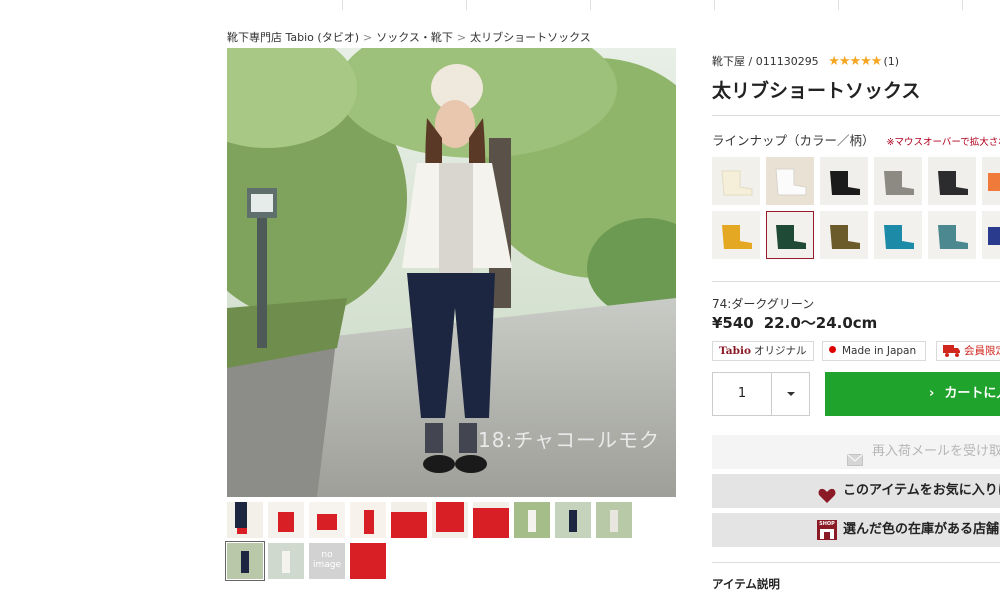  What do you see at coordinates (733, 323) in the screenshot?
I see `price: ¥540` at bounding box center [733, 323].